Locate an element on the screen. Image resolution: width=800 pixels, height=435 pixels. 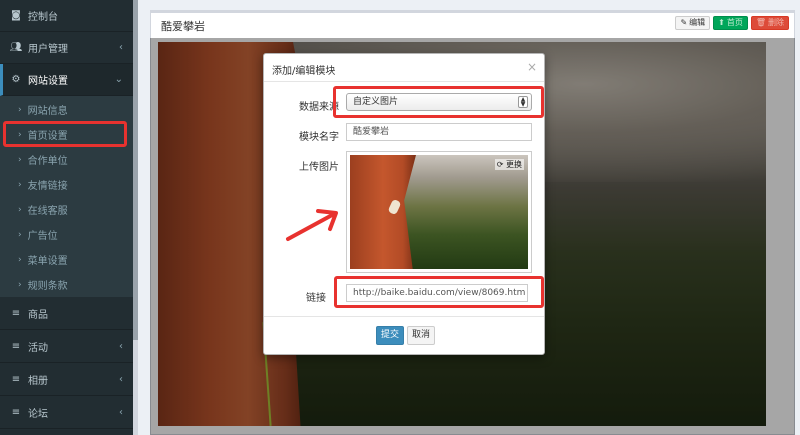
sidebar-subitem-online-service: › 在线客服 is located at coordinates (66, 209).